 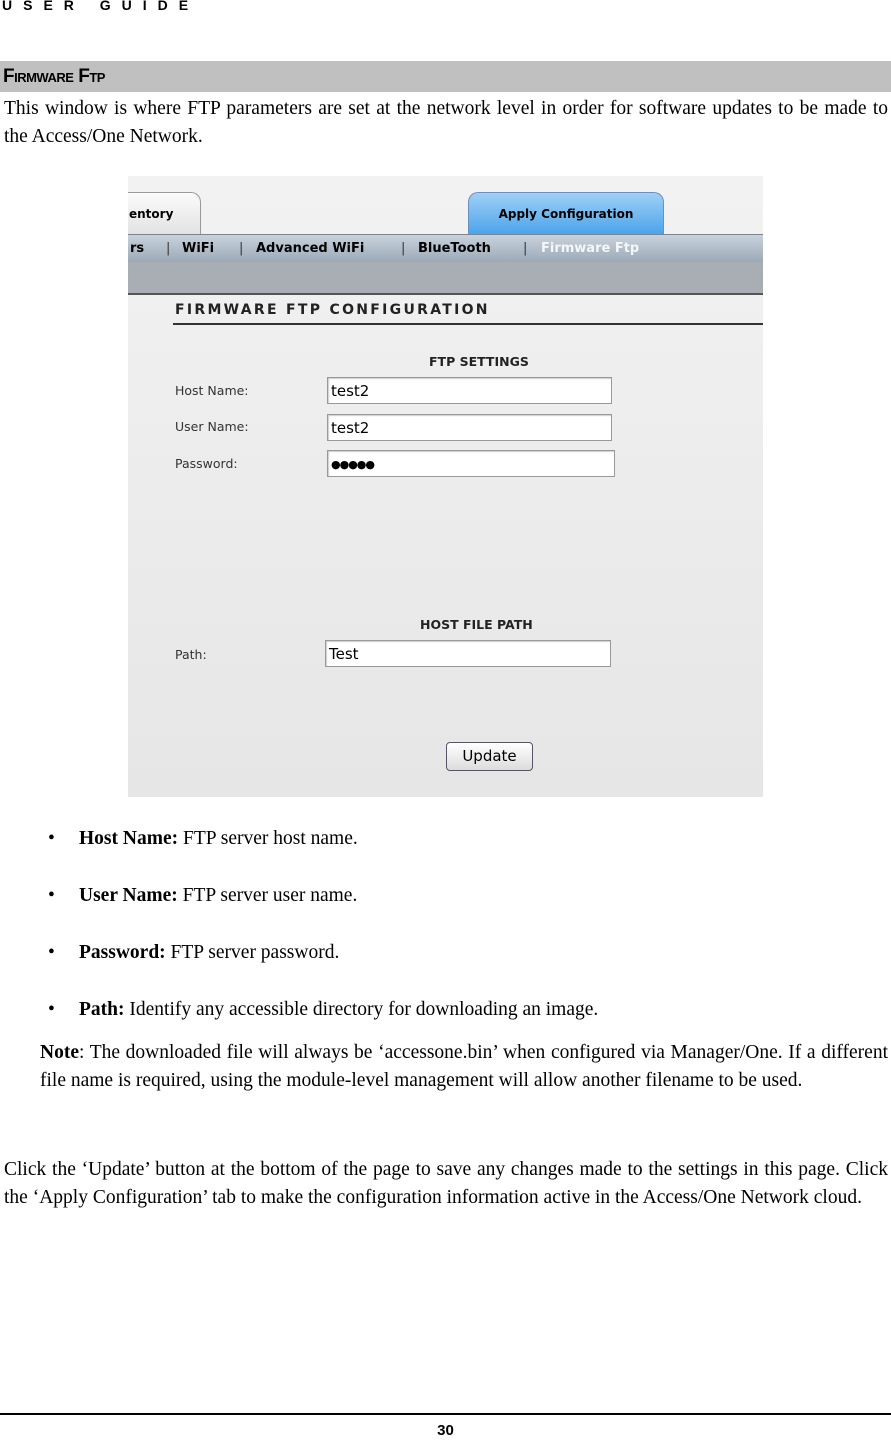 I want to click on footer-rule, so click(x=445, y=1414).